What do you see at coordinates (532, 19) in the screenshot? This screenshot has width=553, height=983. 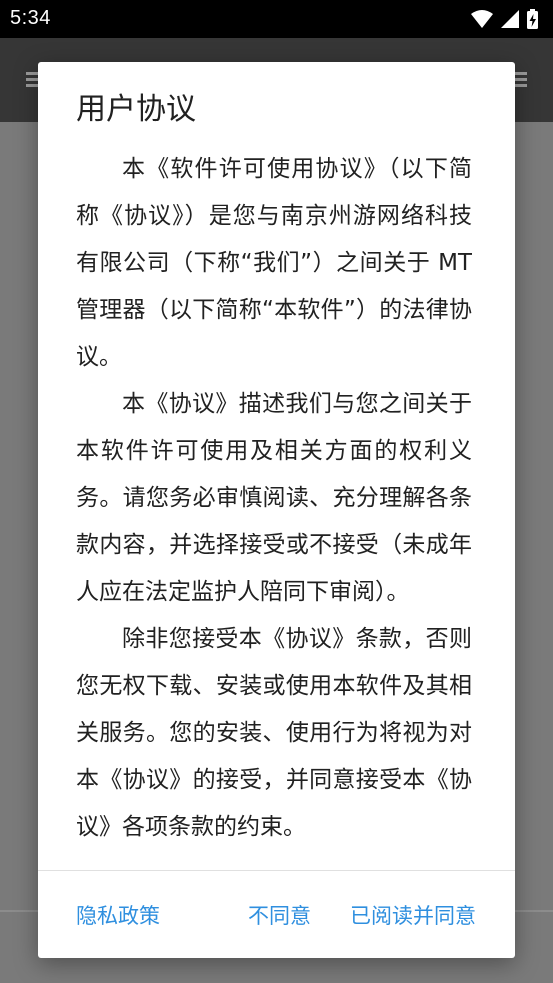 I see `battery-charging-icon` at bounding box center [532, 19].